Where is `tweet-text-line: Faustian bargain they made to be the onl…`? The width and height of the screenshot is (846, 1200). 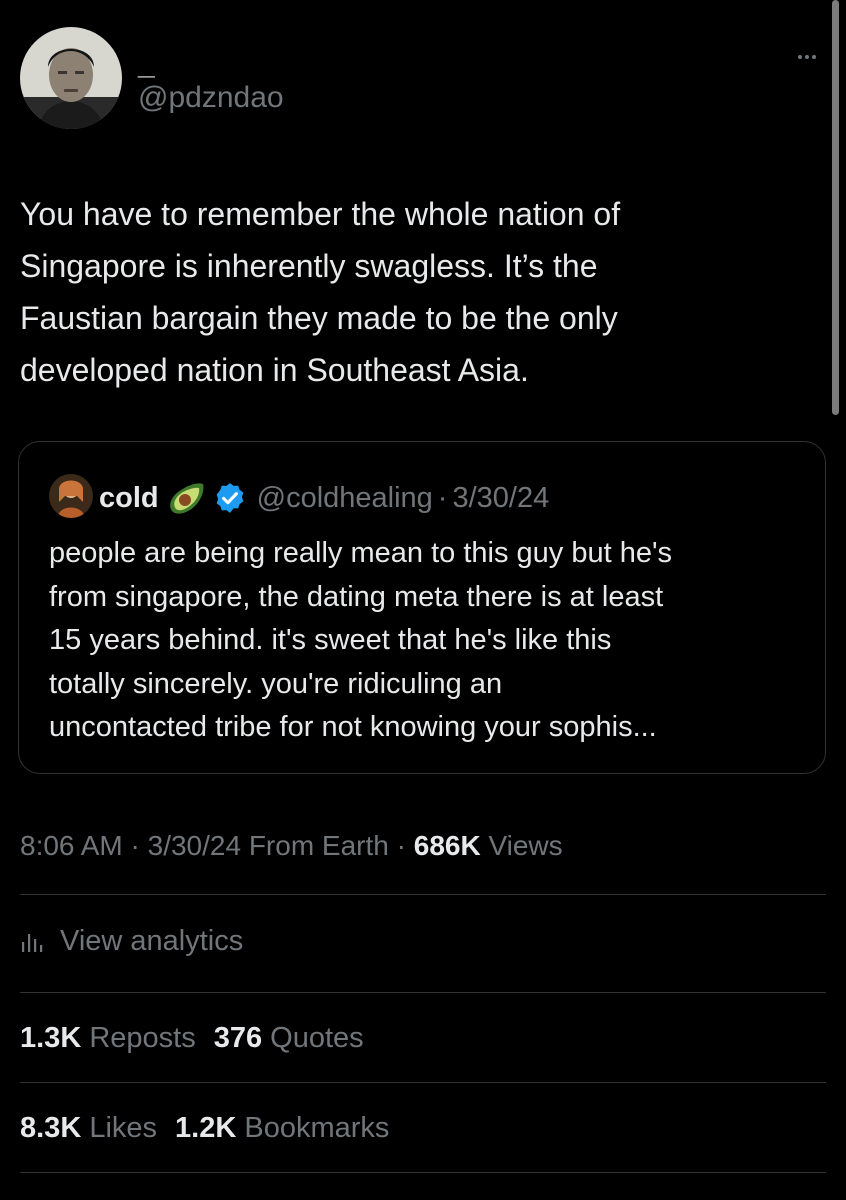 tweet-text-line: Faustian bargain they made to be the onl… is located at coordinates (319, 318).